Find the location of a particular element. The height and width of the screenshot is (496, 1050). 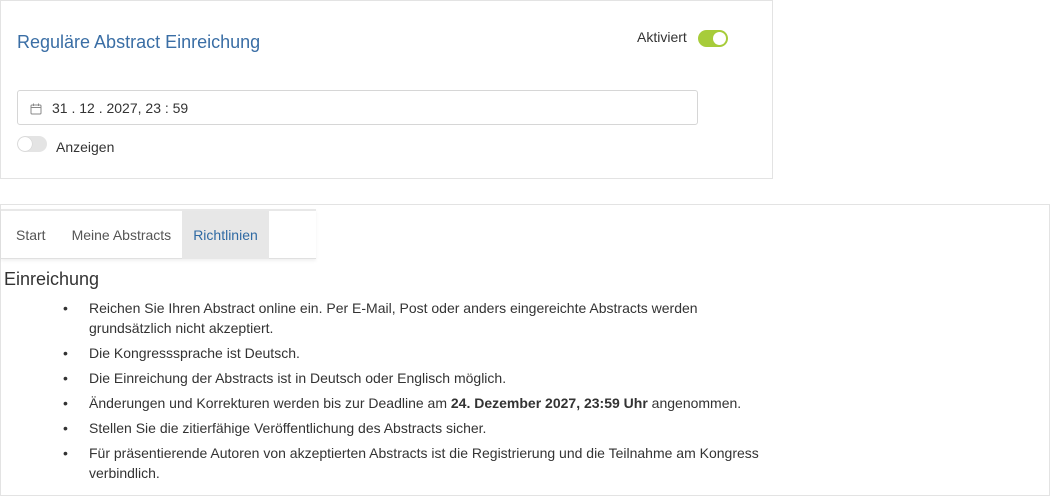

deadline-date-input: 31 . 12 . 2027, 23 : 59 is located at coordinates (357, 107).